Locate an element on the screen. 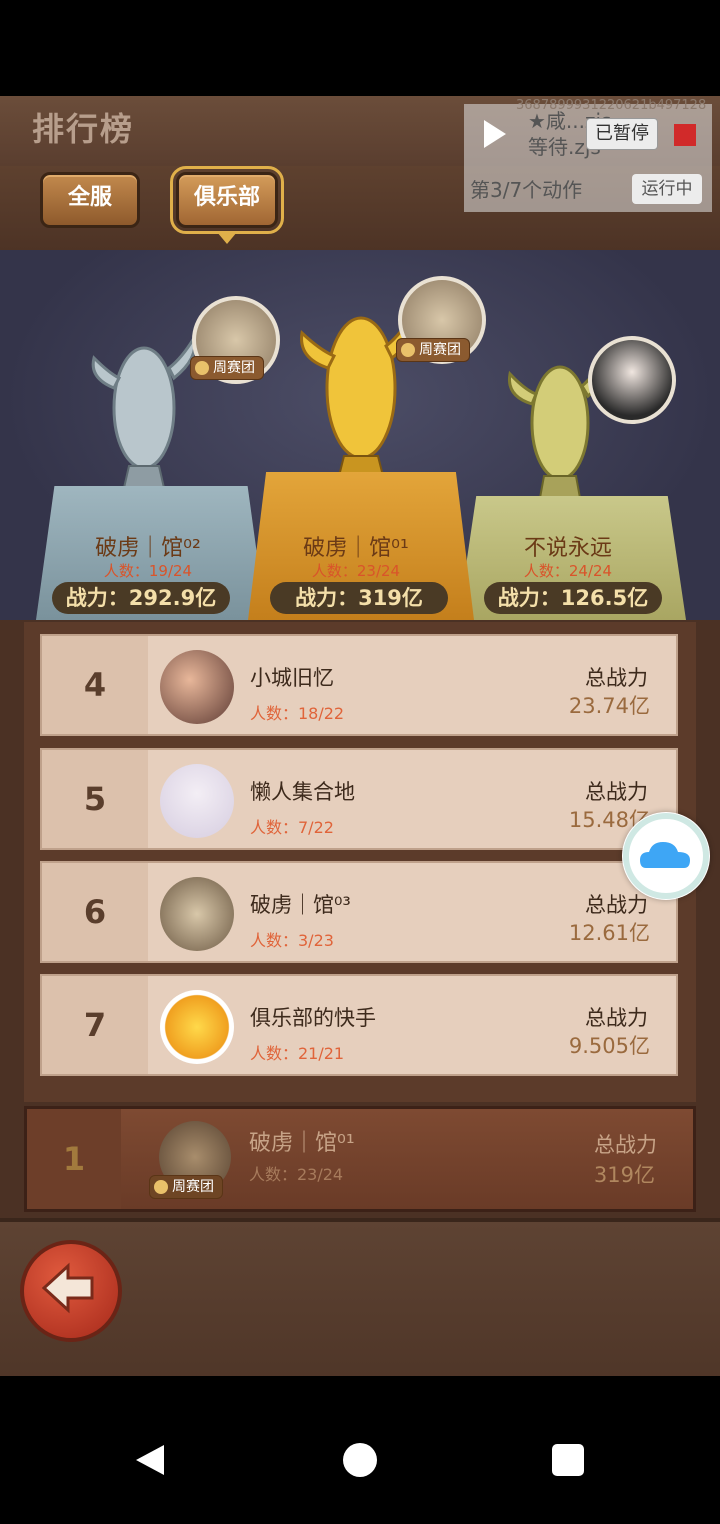  podium-3-power: 战力：126.5亿 is located at coordinates (573, 598).